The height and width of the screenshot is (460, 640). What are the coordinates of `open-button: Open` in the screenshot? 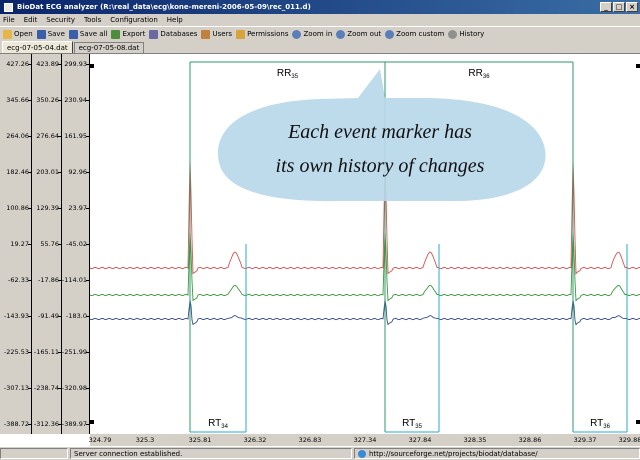 It's located at (18, 34).